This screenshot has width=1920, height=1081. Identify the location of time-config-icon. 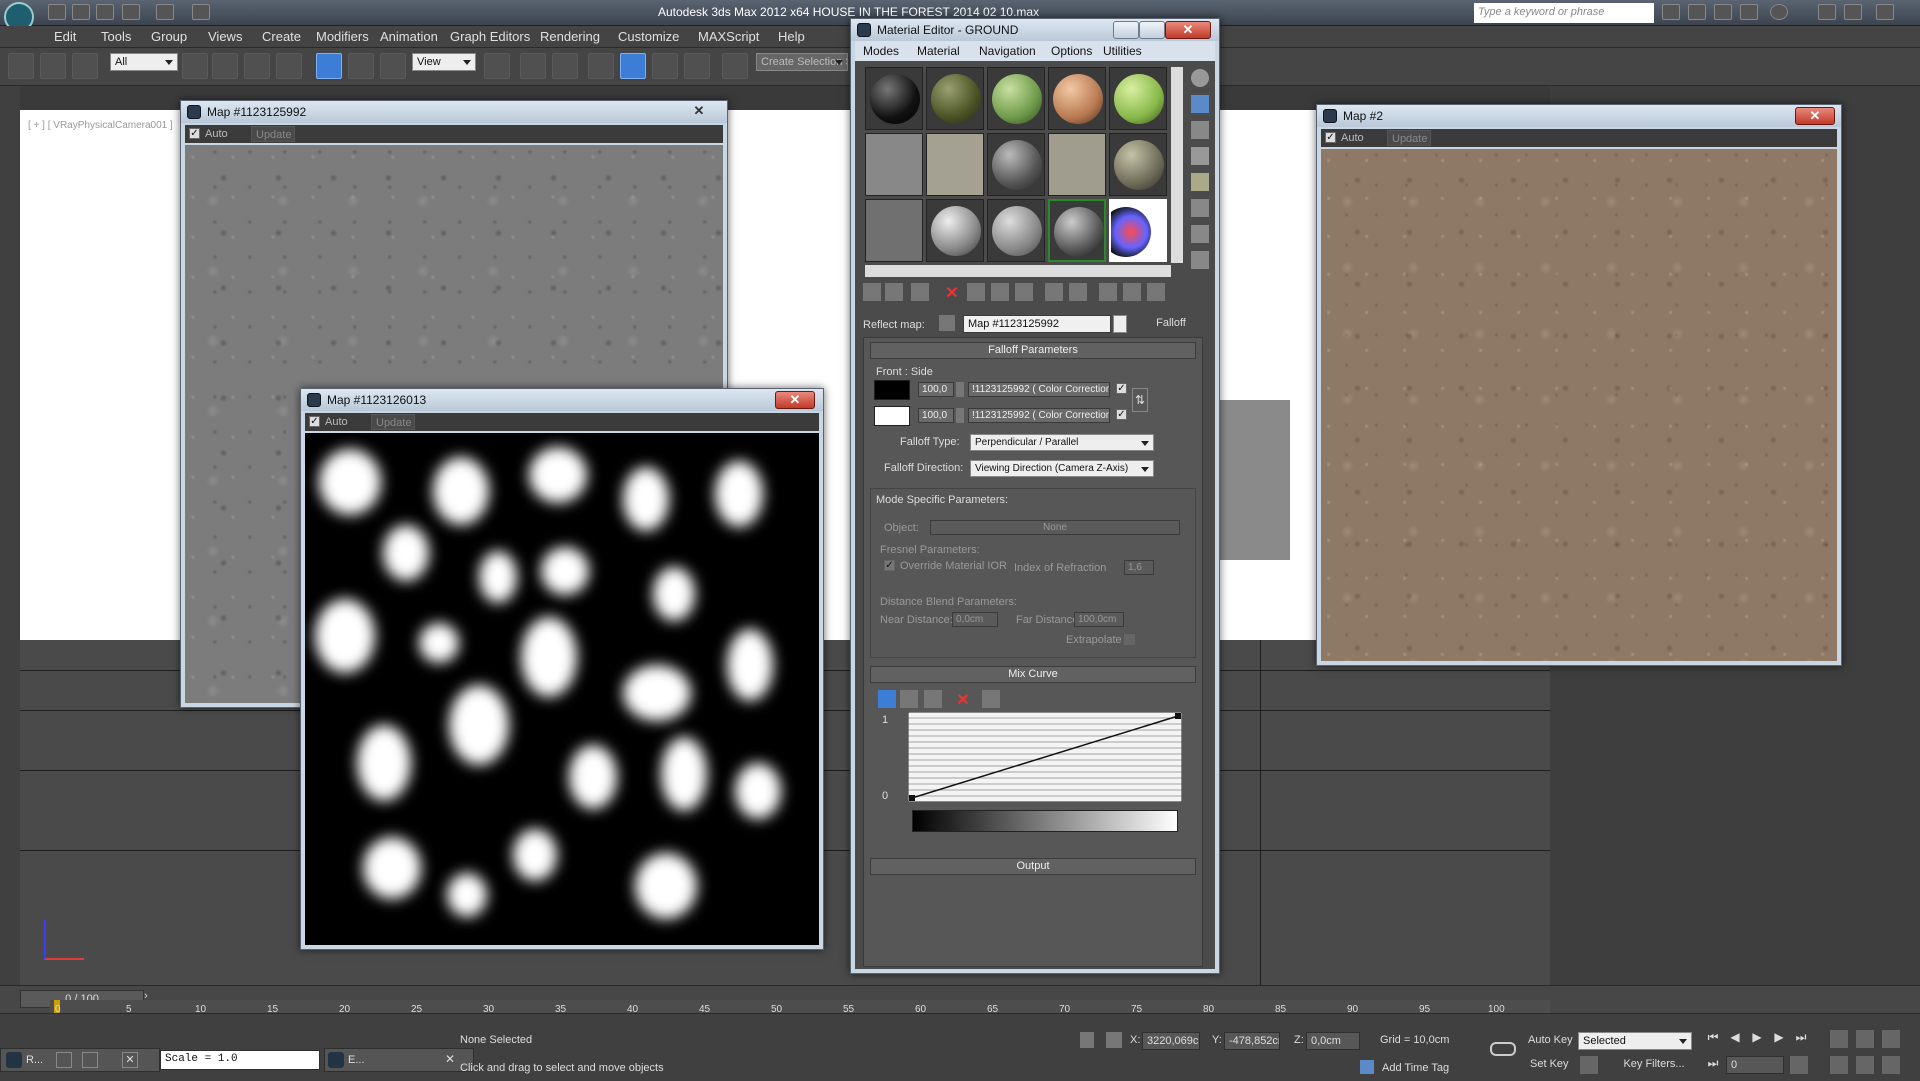
(1799, 1065).